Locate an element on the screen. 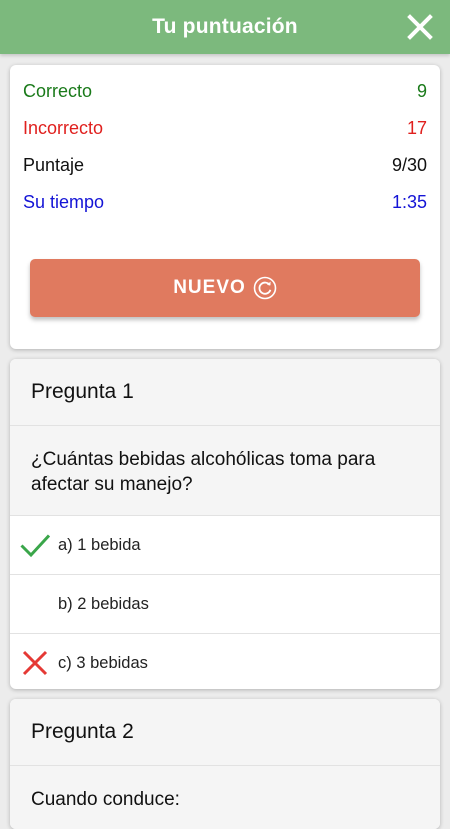 The height and width of the screenshot is (829, 450). new-quiz-label: NUEVO is located at coordinates (209, 287).